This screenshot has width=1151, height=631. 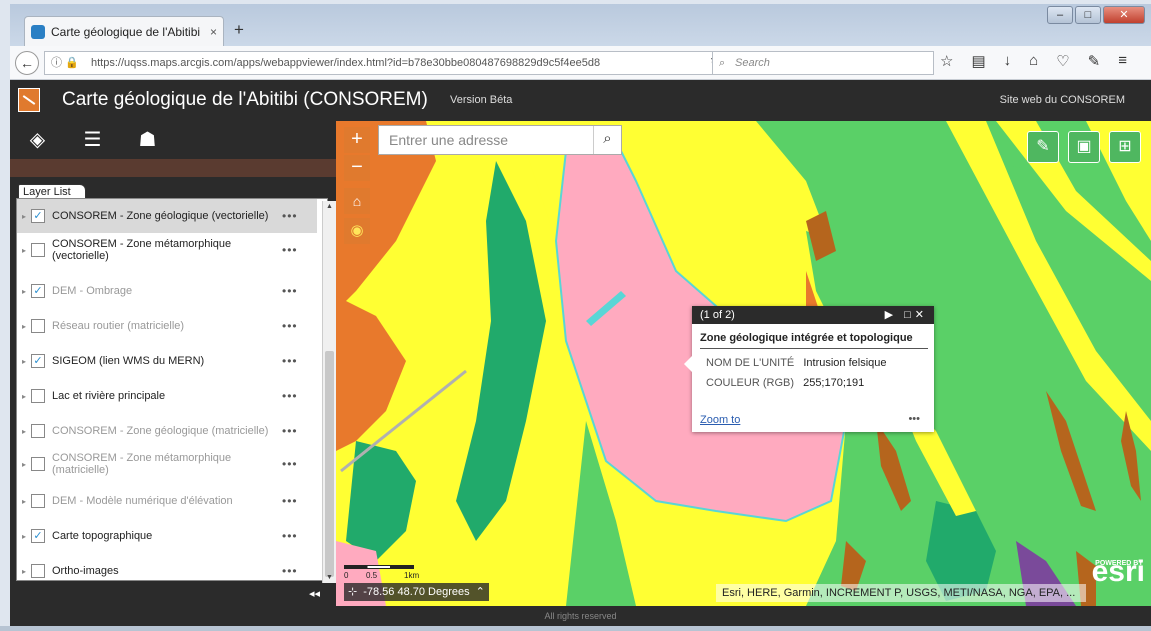 What do you see at coordinates (357, 231) in the screenshot?
I see `locate-button: ◉` at bounding box center [357, 231].